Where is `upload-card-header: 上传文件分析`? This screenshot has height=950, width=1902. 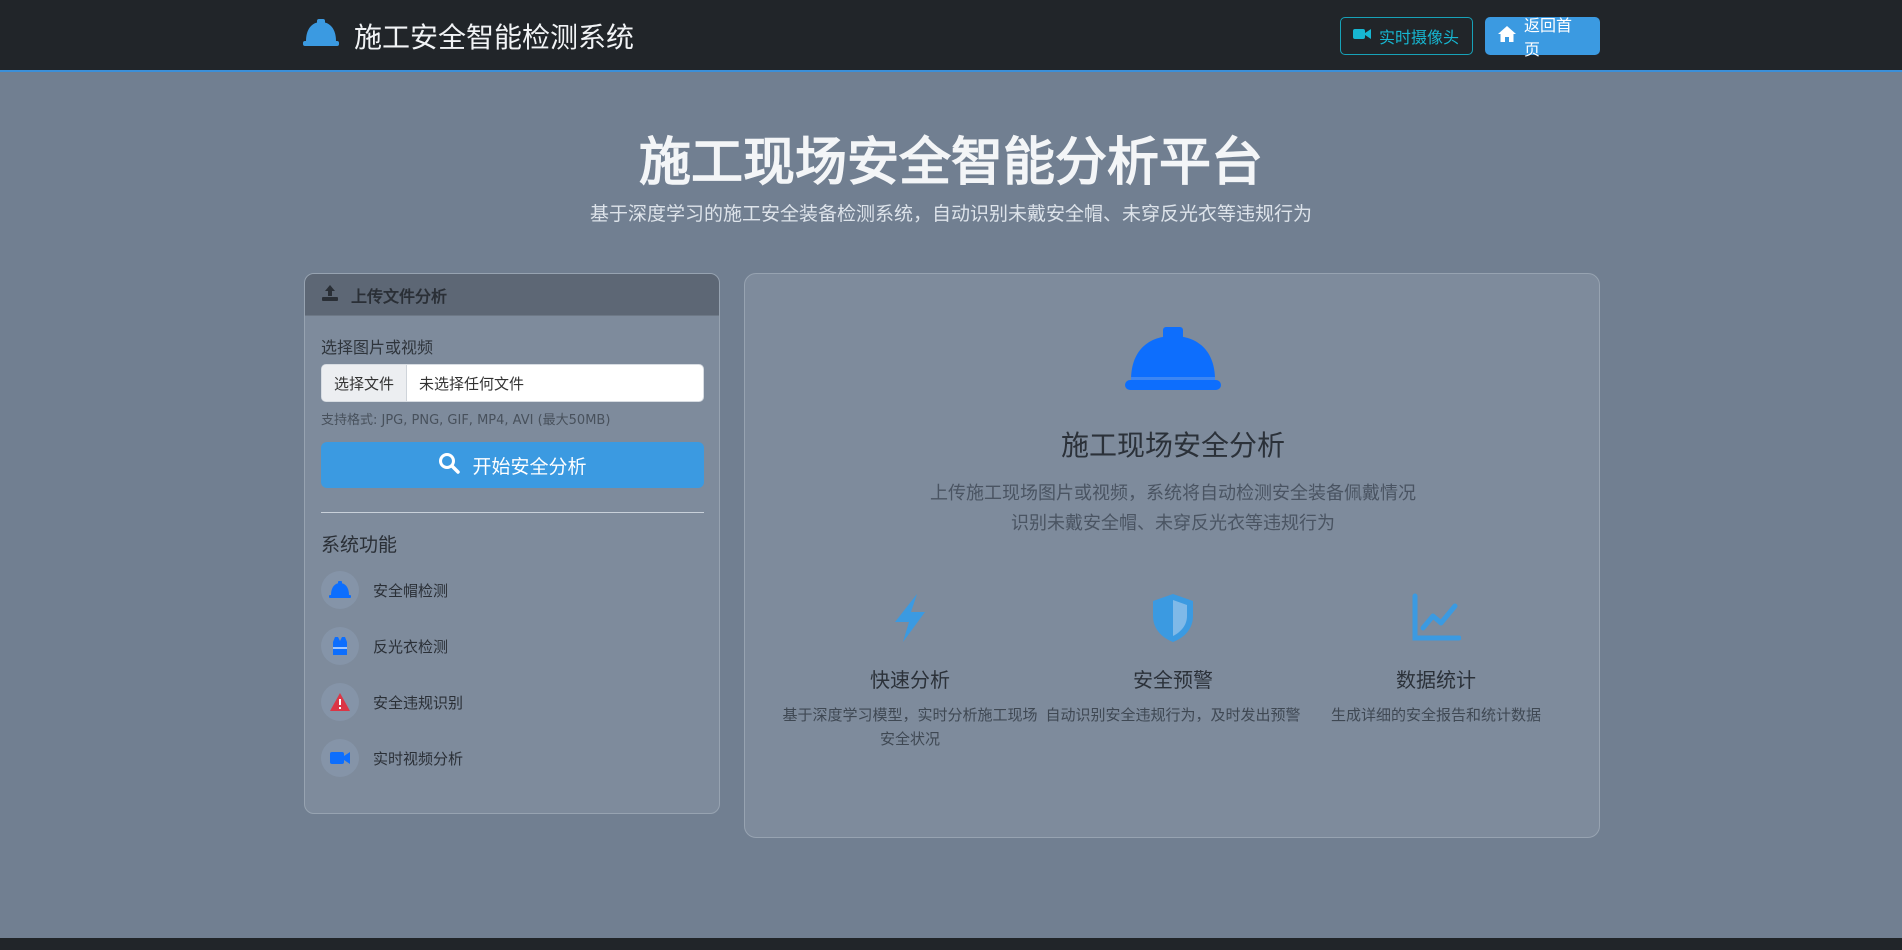 upload-card-header: 上传文件分析 is located at coordinates (512, 295).